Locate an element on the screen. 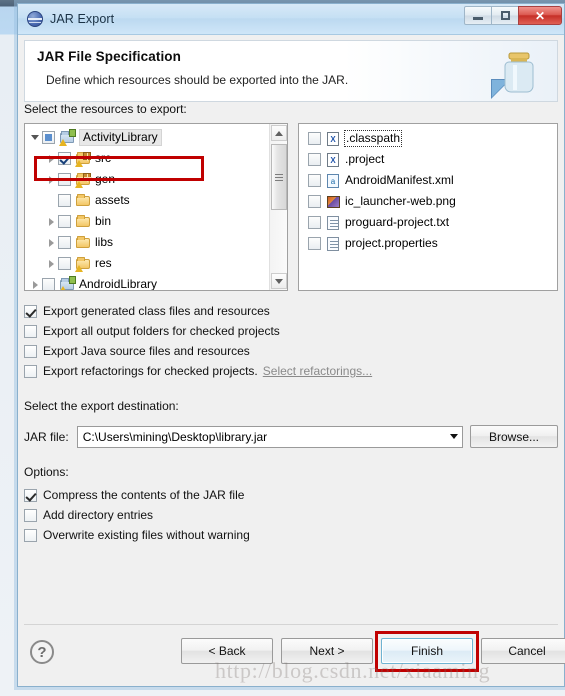  scroll-down-button is located at coordinates (279, 281).